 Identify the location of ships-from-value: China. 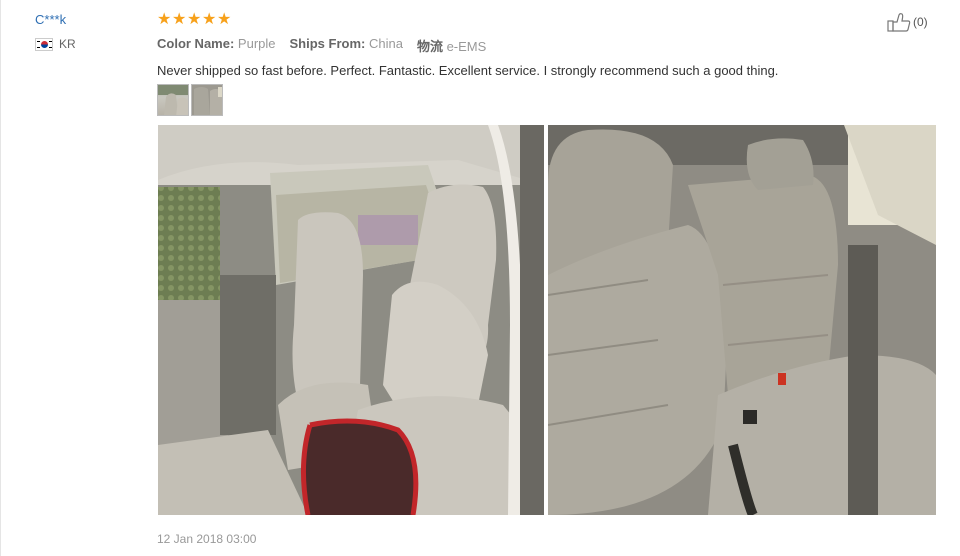
(385, 43).